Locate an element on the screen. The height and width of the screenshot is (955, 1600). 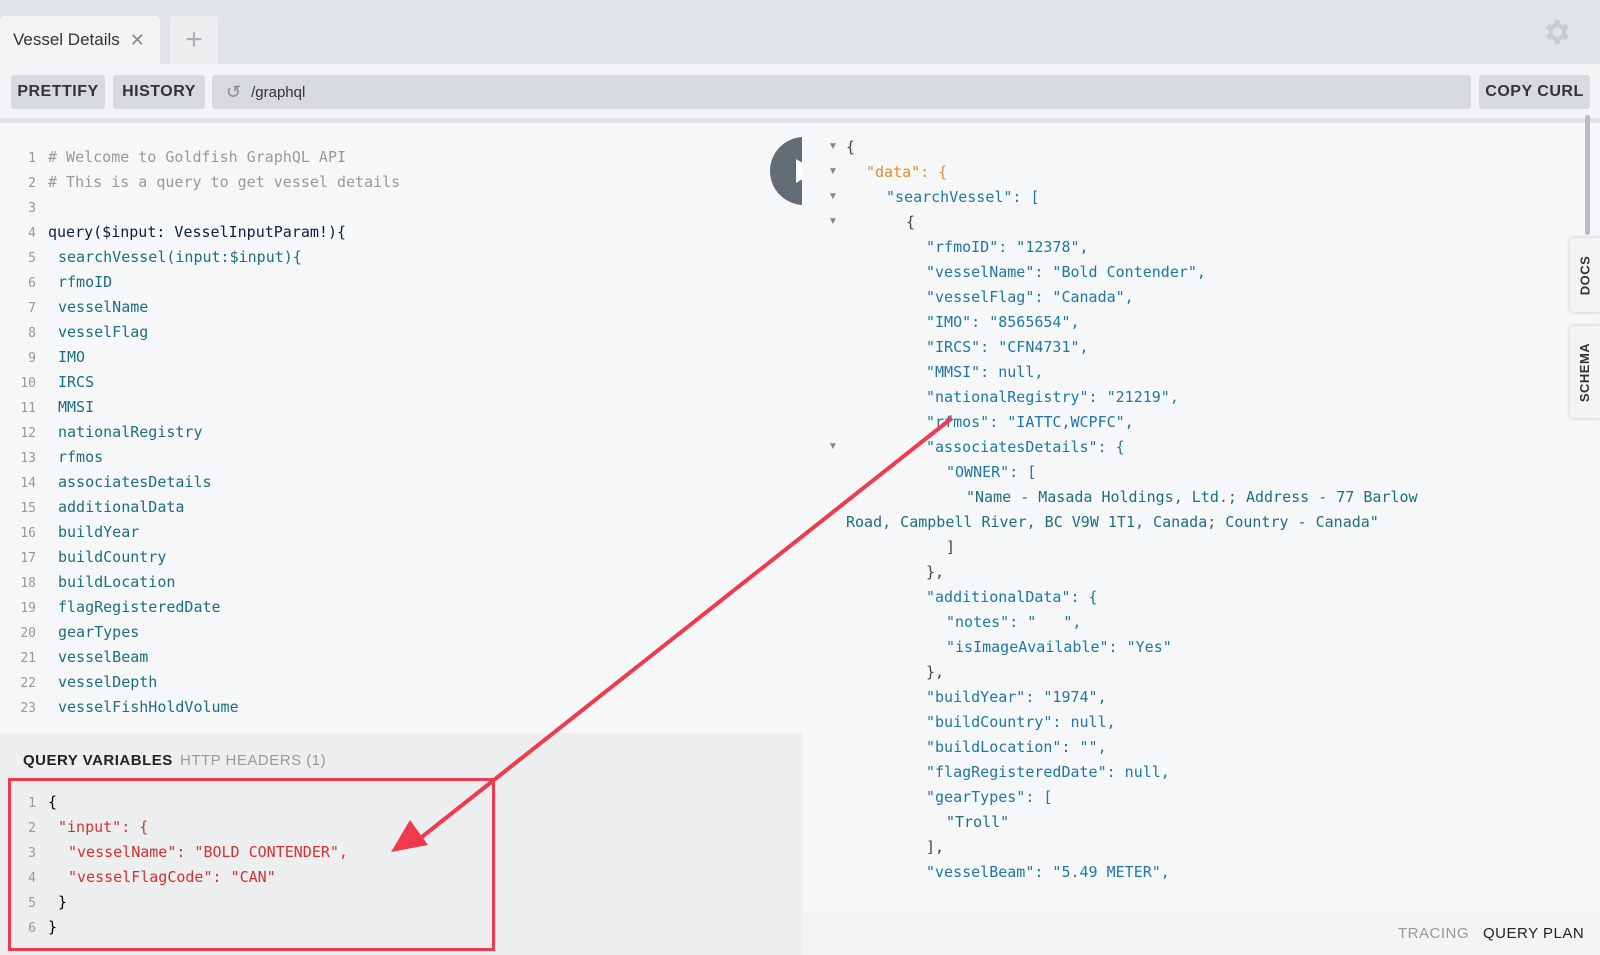
code-line: 1 # Welcome to Goldfish GraphQL API is located at coordinates (187, 157).